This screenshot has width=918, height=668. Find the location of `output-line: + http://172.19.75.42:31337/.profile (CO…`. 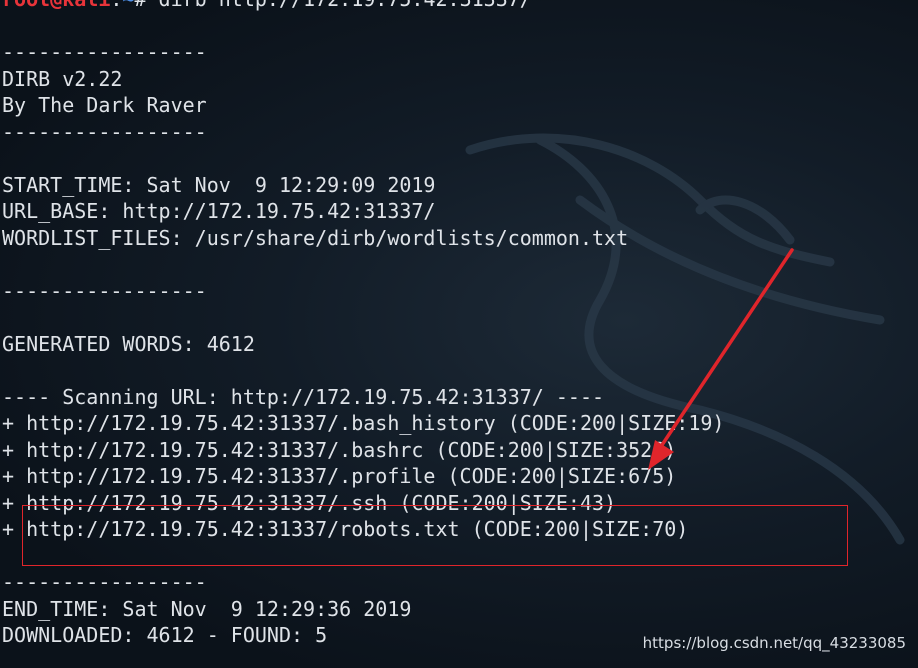

output-line: + http://172.19.75.42:31337/.profile (CO… is located at coordinates (339, 476).